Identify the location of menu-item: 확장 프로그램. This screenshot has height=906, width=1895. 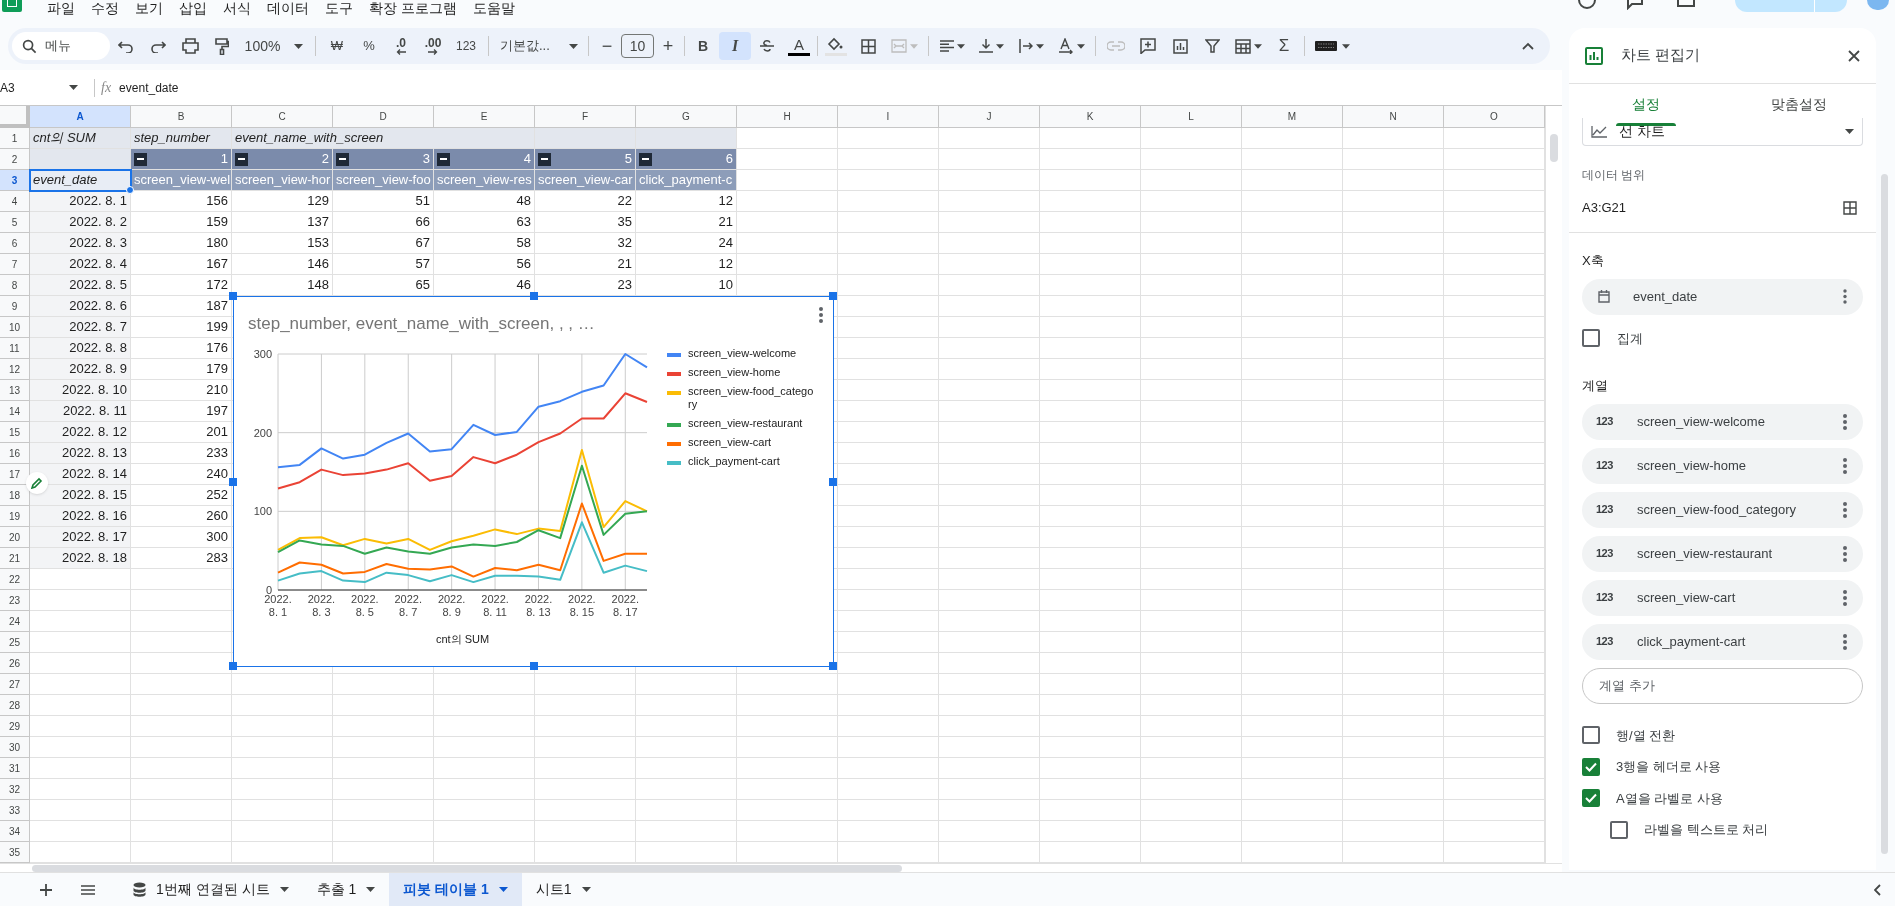
(413, 9).